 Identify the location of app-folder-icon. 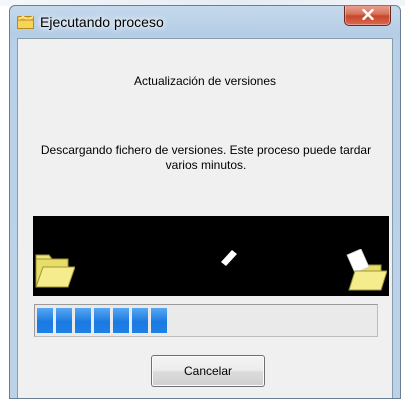
(25, 22).